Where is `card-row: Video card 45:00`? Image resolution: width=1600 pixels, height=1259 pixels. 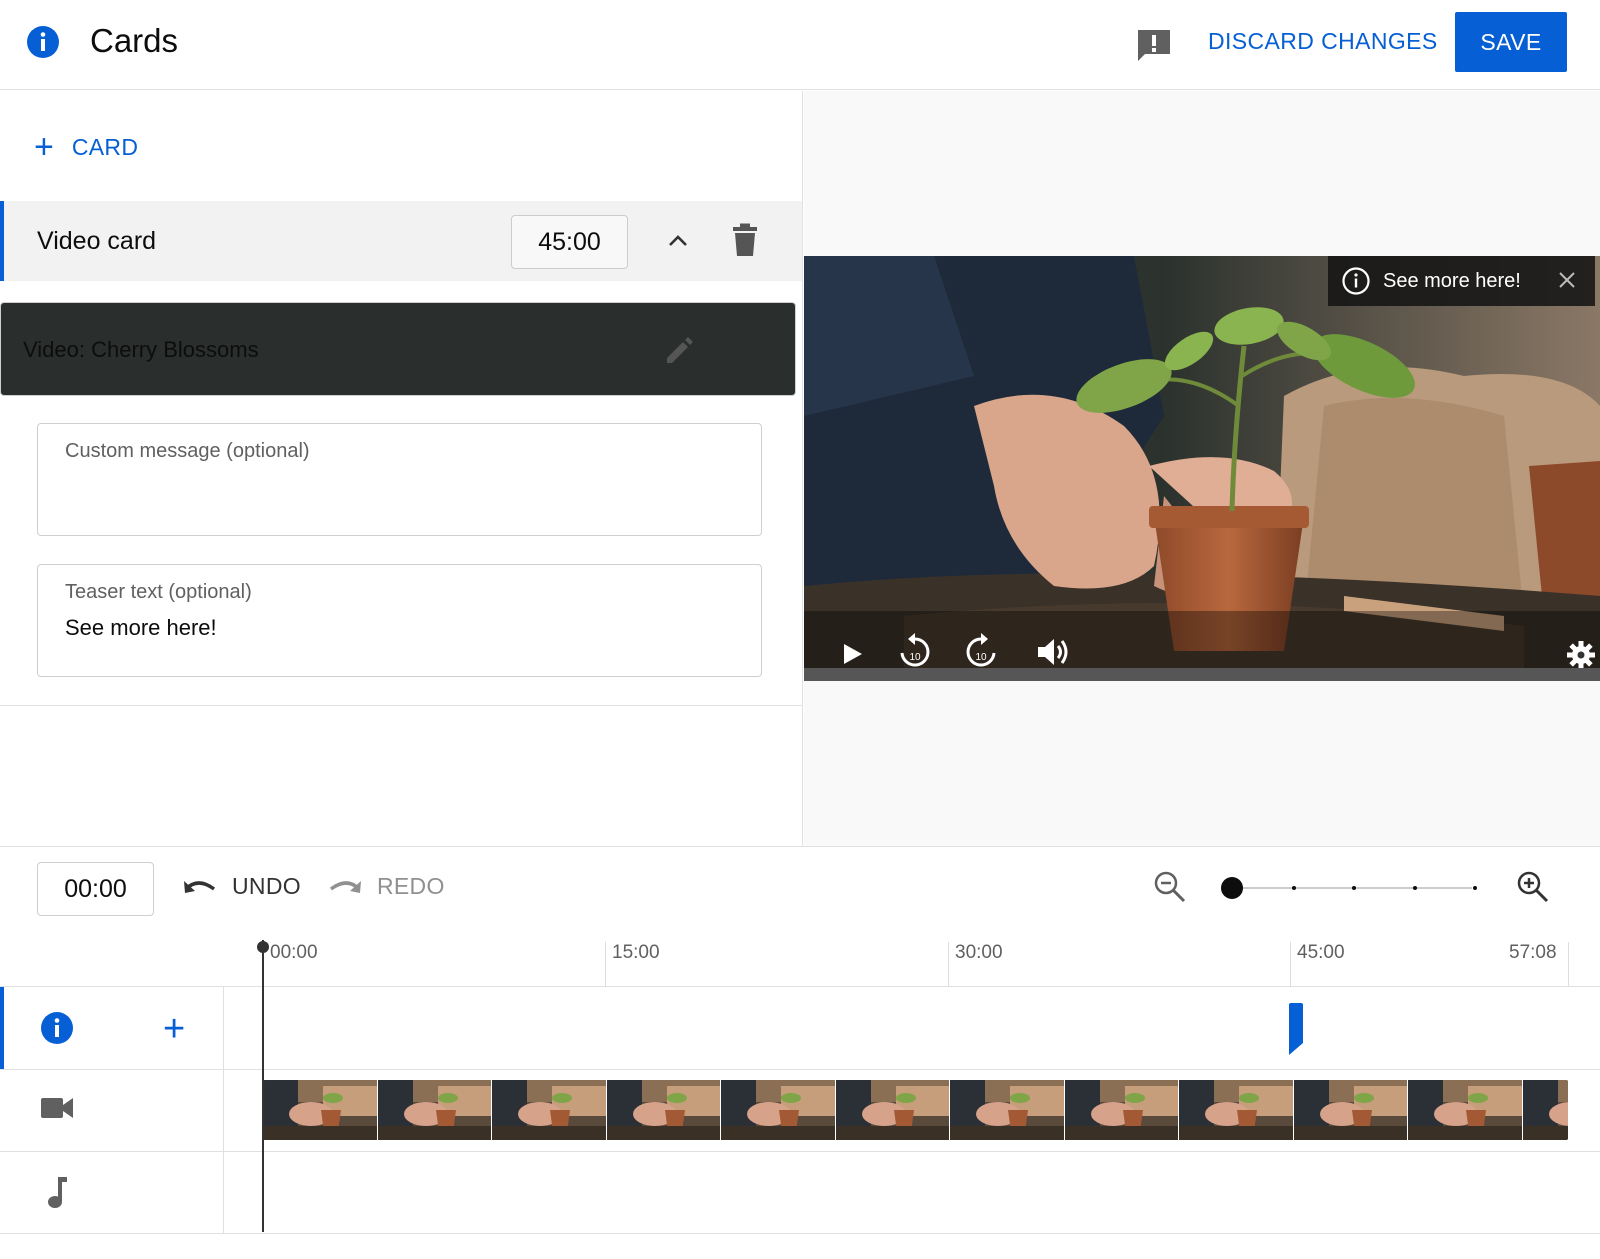 card-row: Video card 45:00 is located at coordinates (401, 241).